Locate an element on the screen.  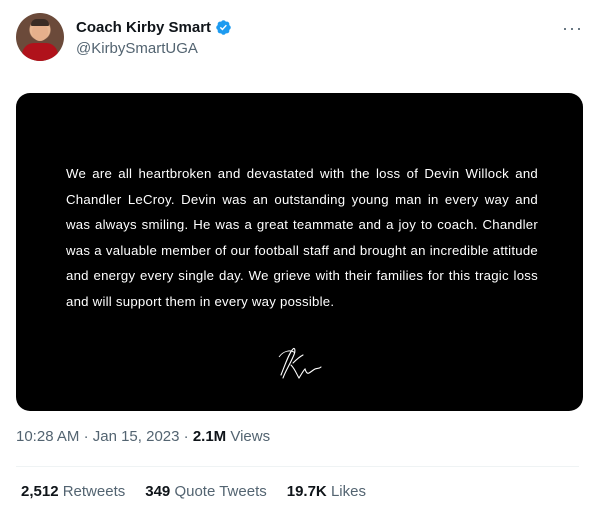
more-options-icon: ··· is located at coordinates (572, 28).